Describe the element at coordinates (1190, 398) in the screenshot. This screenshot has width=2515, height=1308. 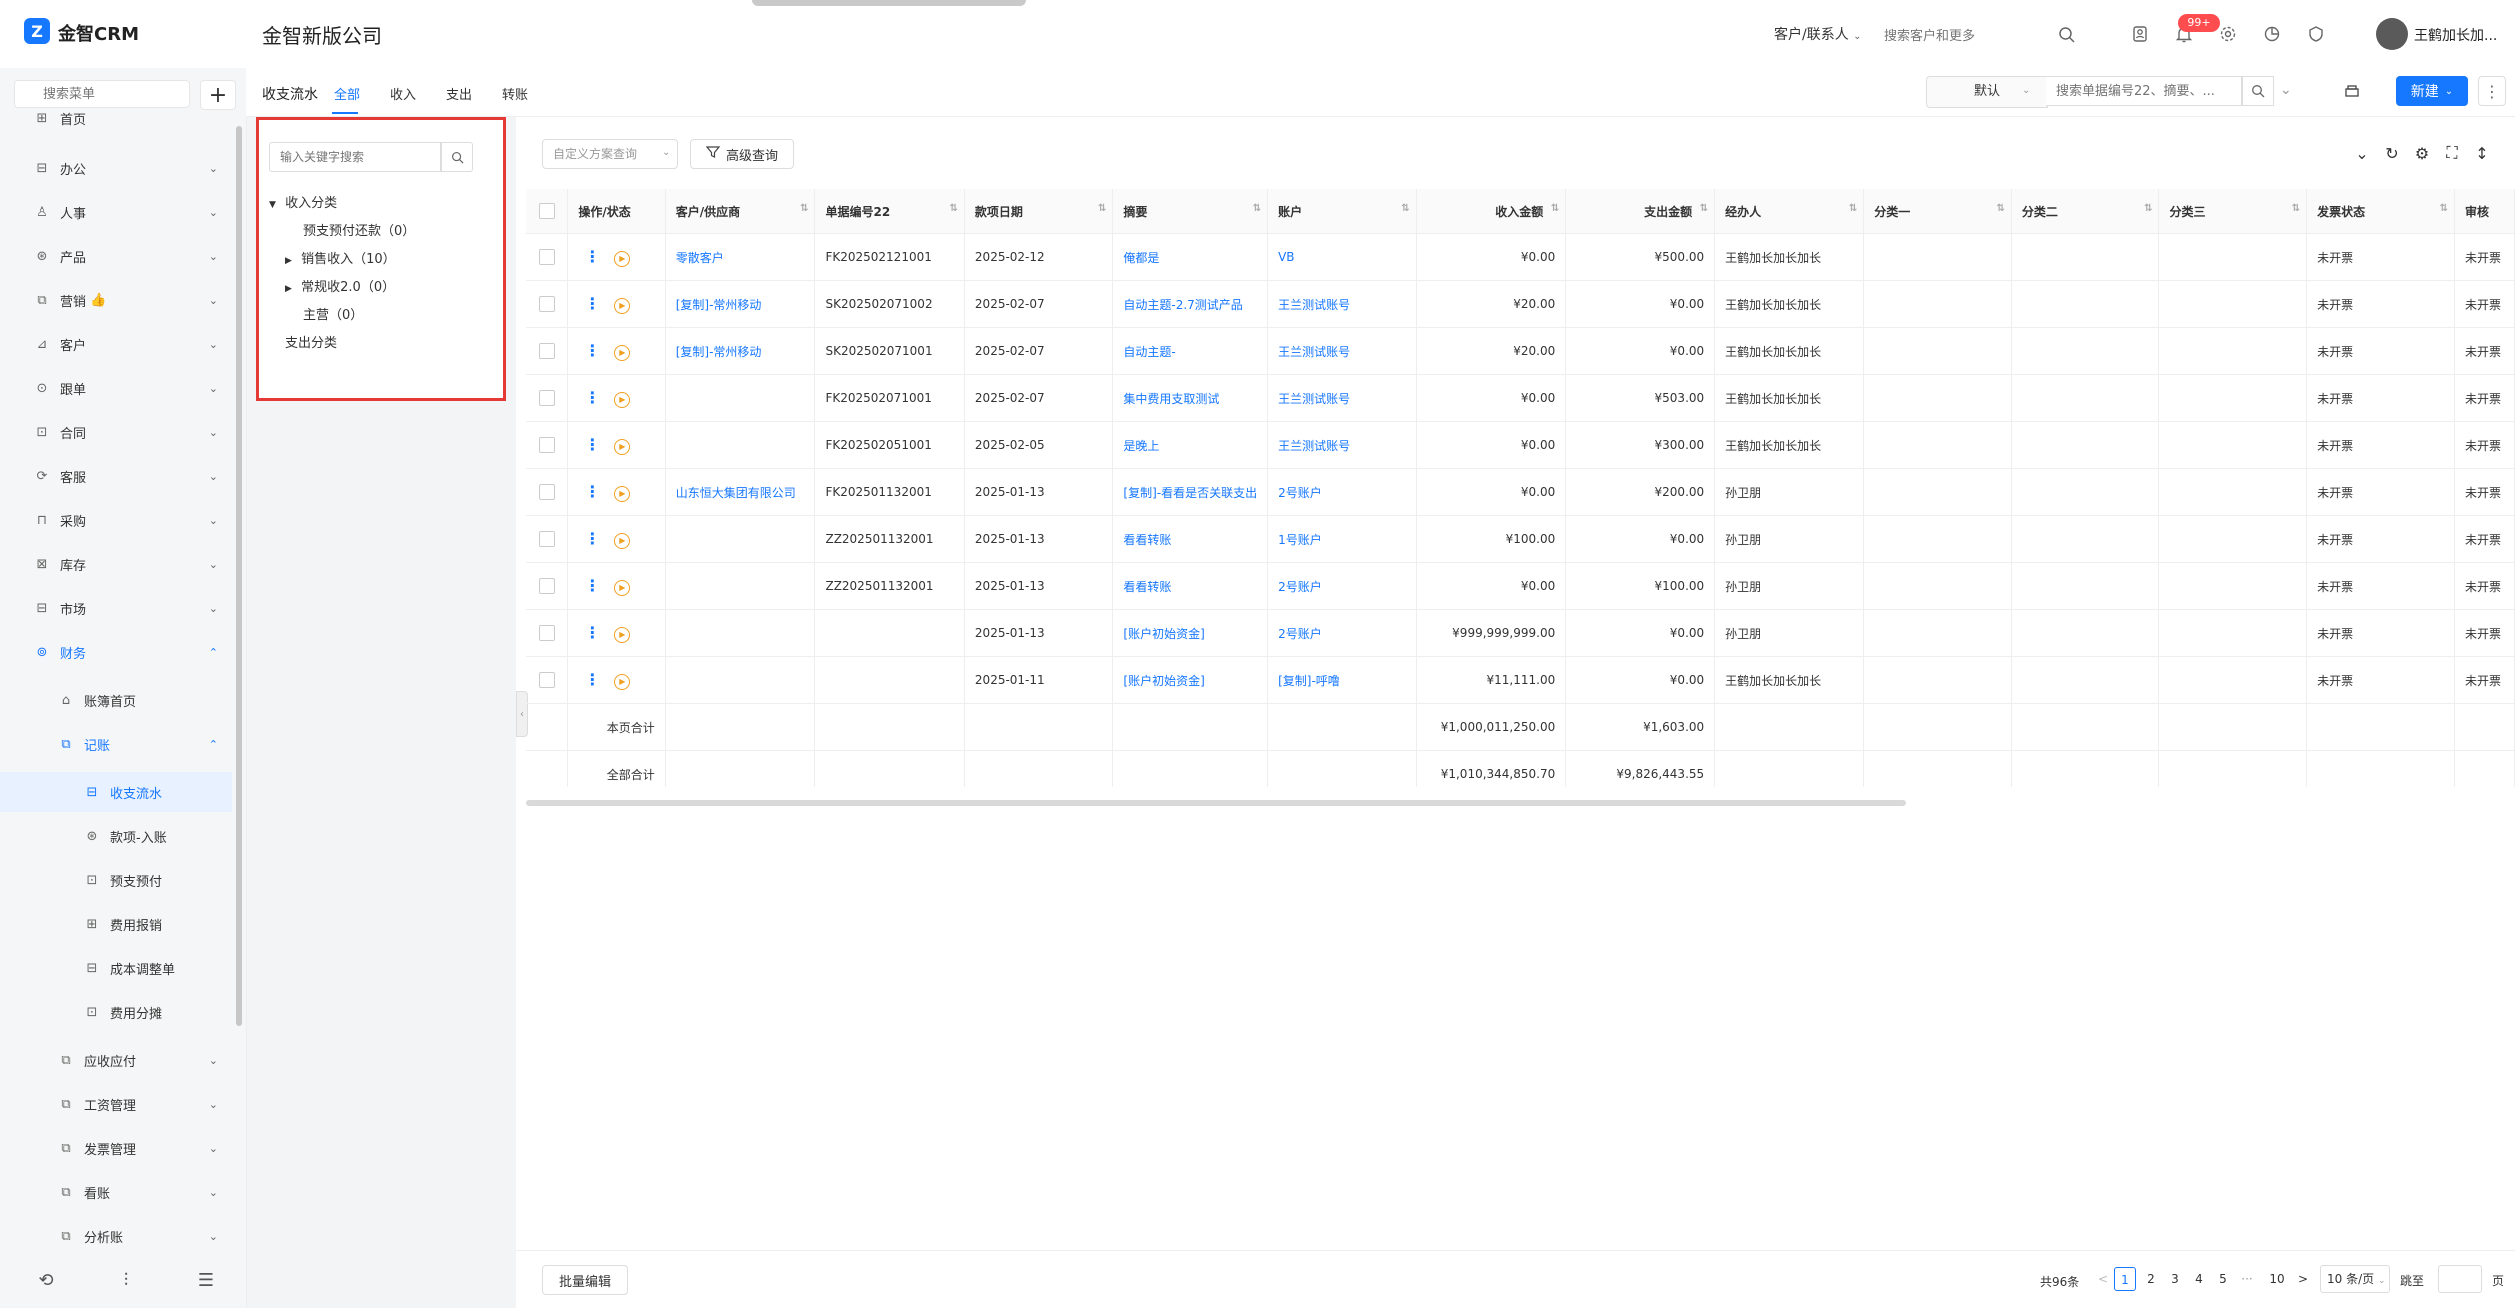
I see `summary-cell: 集中费用支取测试` at that location.